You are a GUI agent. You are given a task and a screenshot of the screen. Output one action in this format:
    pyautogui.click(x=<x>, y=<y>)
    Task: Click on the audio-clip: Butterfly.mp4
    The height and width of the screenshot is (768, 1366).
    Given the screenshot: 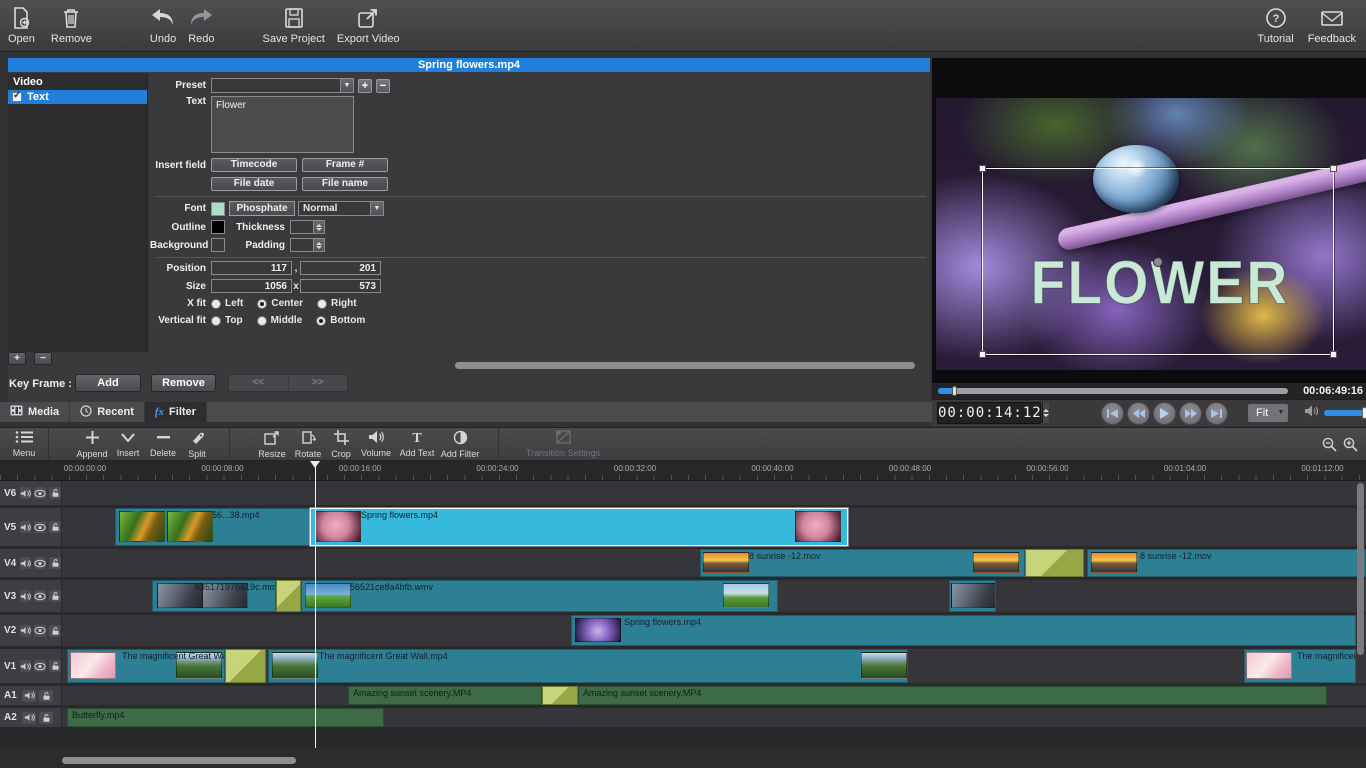 What is the action you would take?
    pyautogui.click(x=225, y=717)
    